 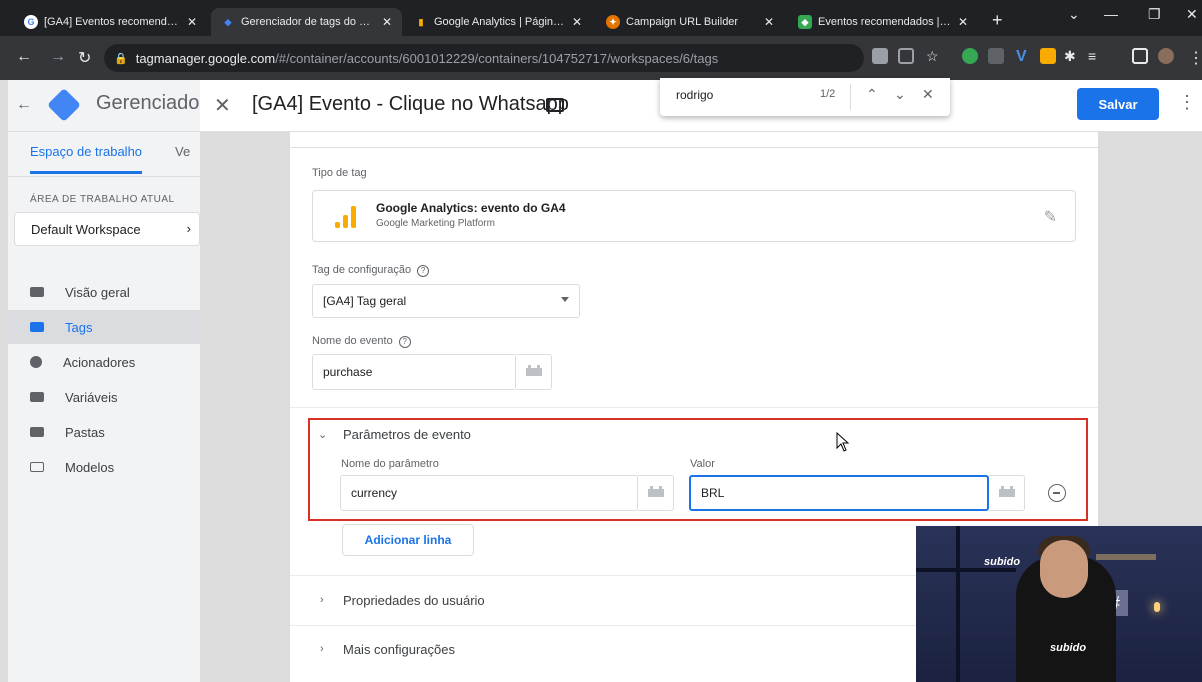 I want to click on sidebar-item-templates: Modelos, so click(x=100, y=467).